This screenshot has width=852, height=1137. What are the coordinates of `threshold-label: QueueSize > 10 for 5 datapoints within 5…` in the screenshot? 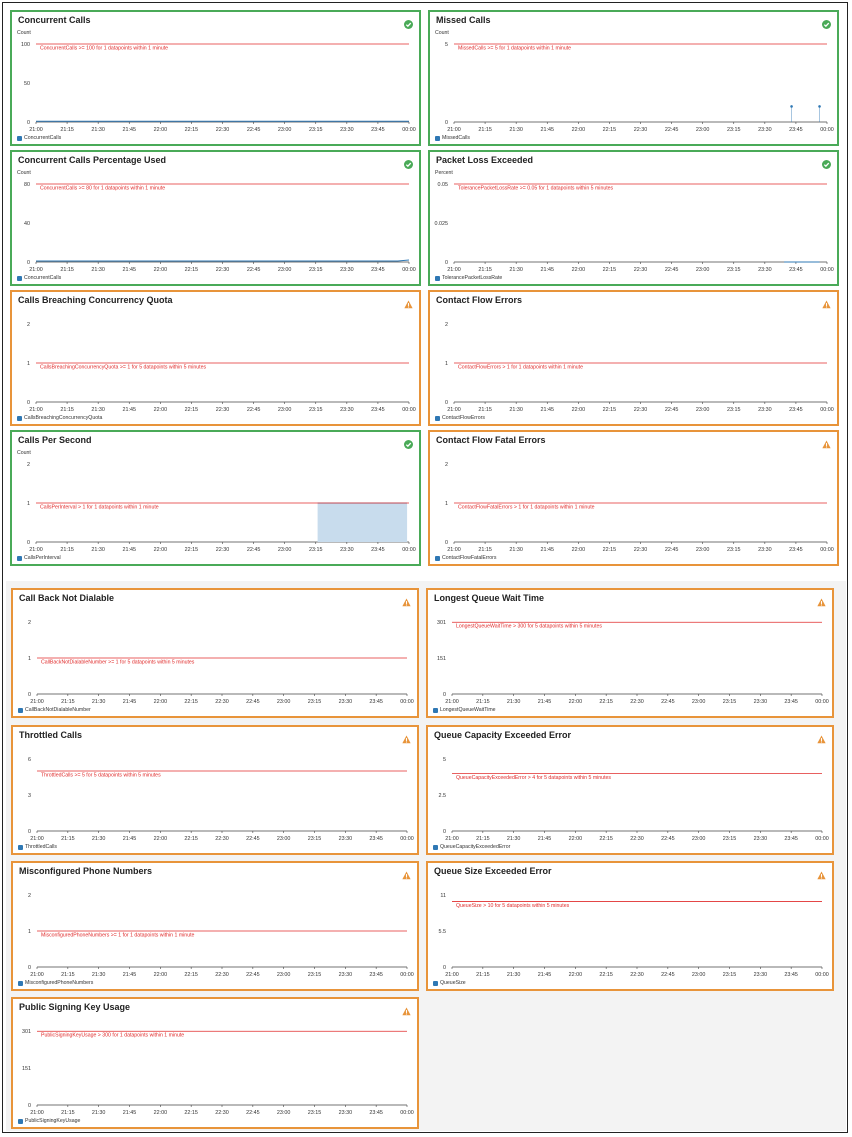 It's located at (513, 906).